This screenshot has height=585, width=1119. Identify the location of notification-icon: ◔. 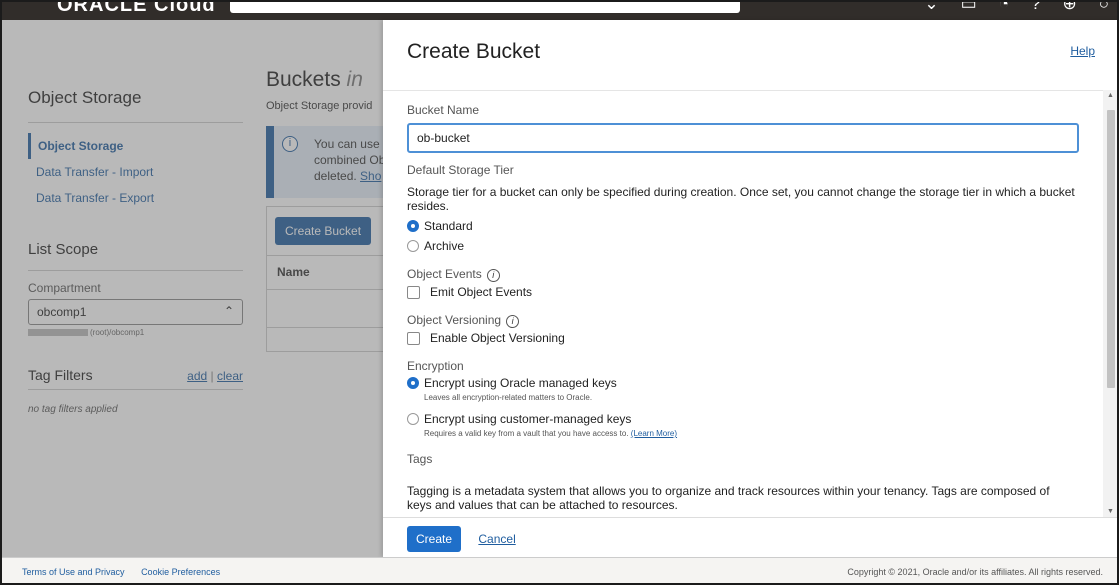
(1004, 8).